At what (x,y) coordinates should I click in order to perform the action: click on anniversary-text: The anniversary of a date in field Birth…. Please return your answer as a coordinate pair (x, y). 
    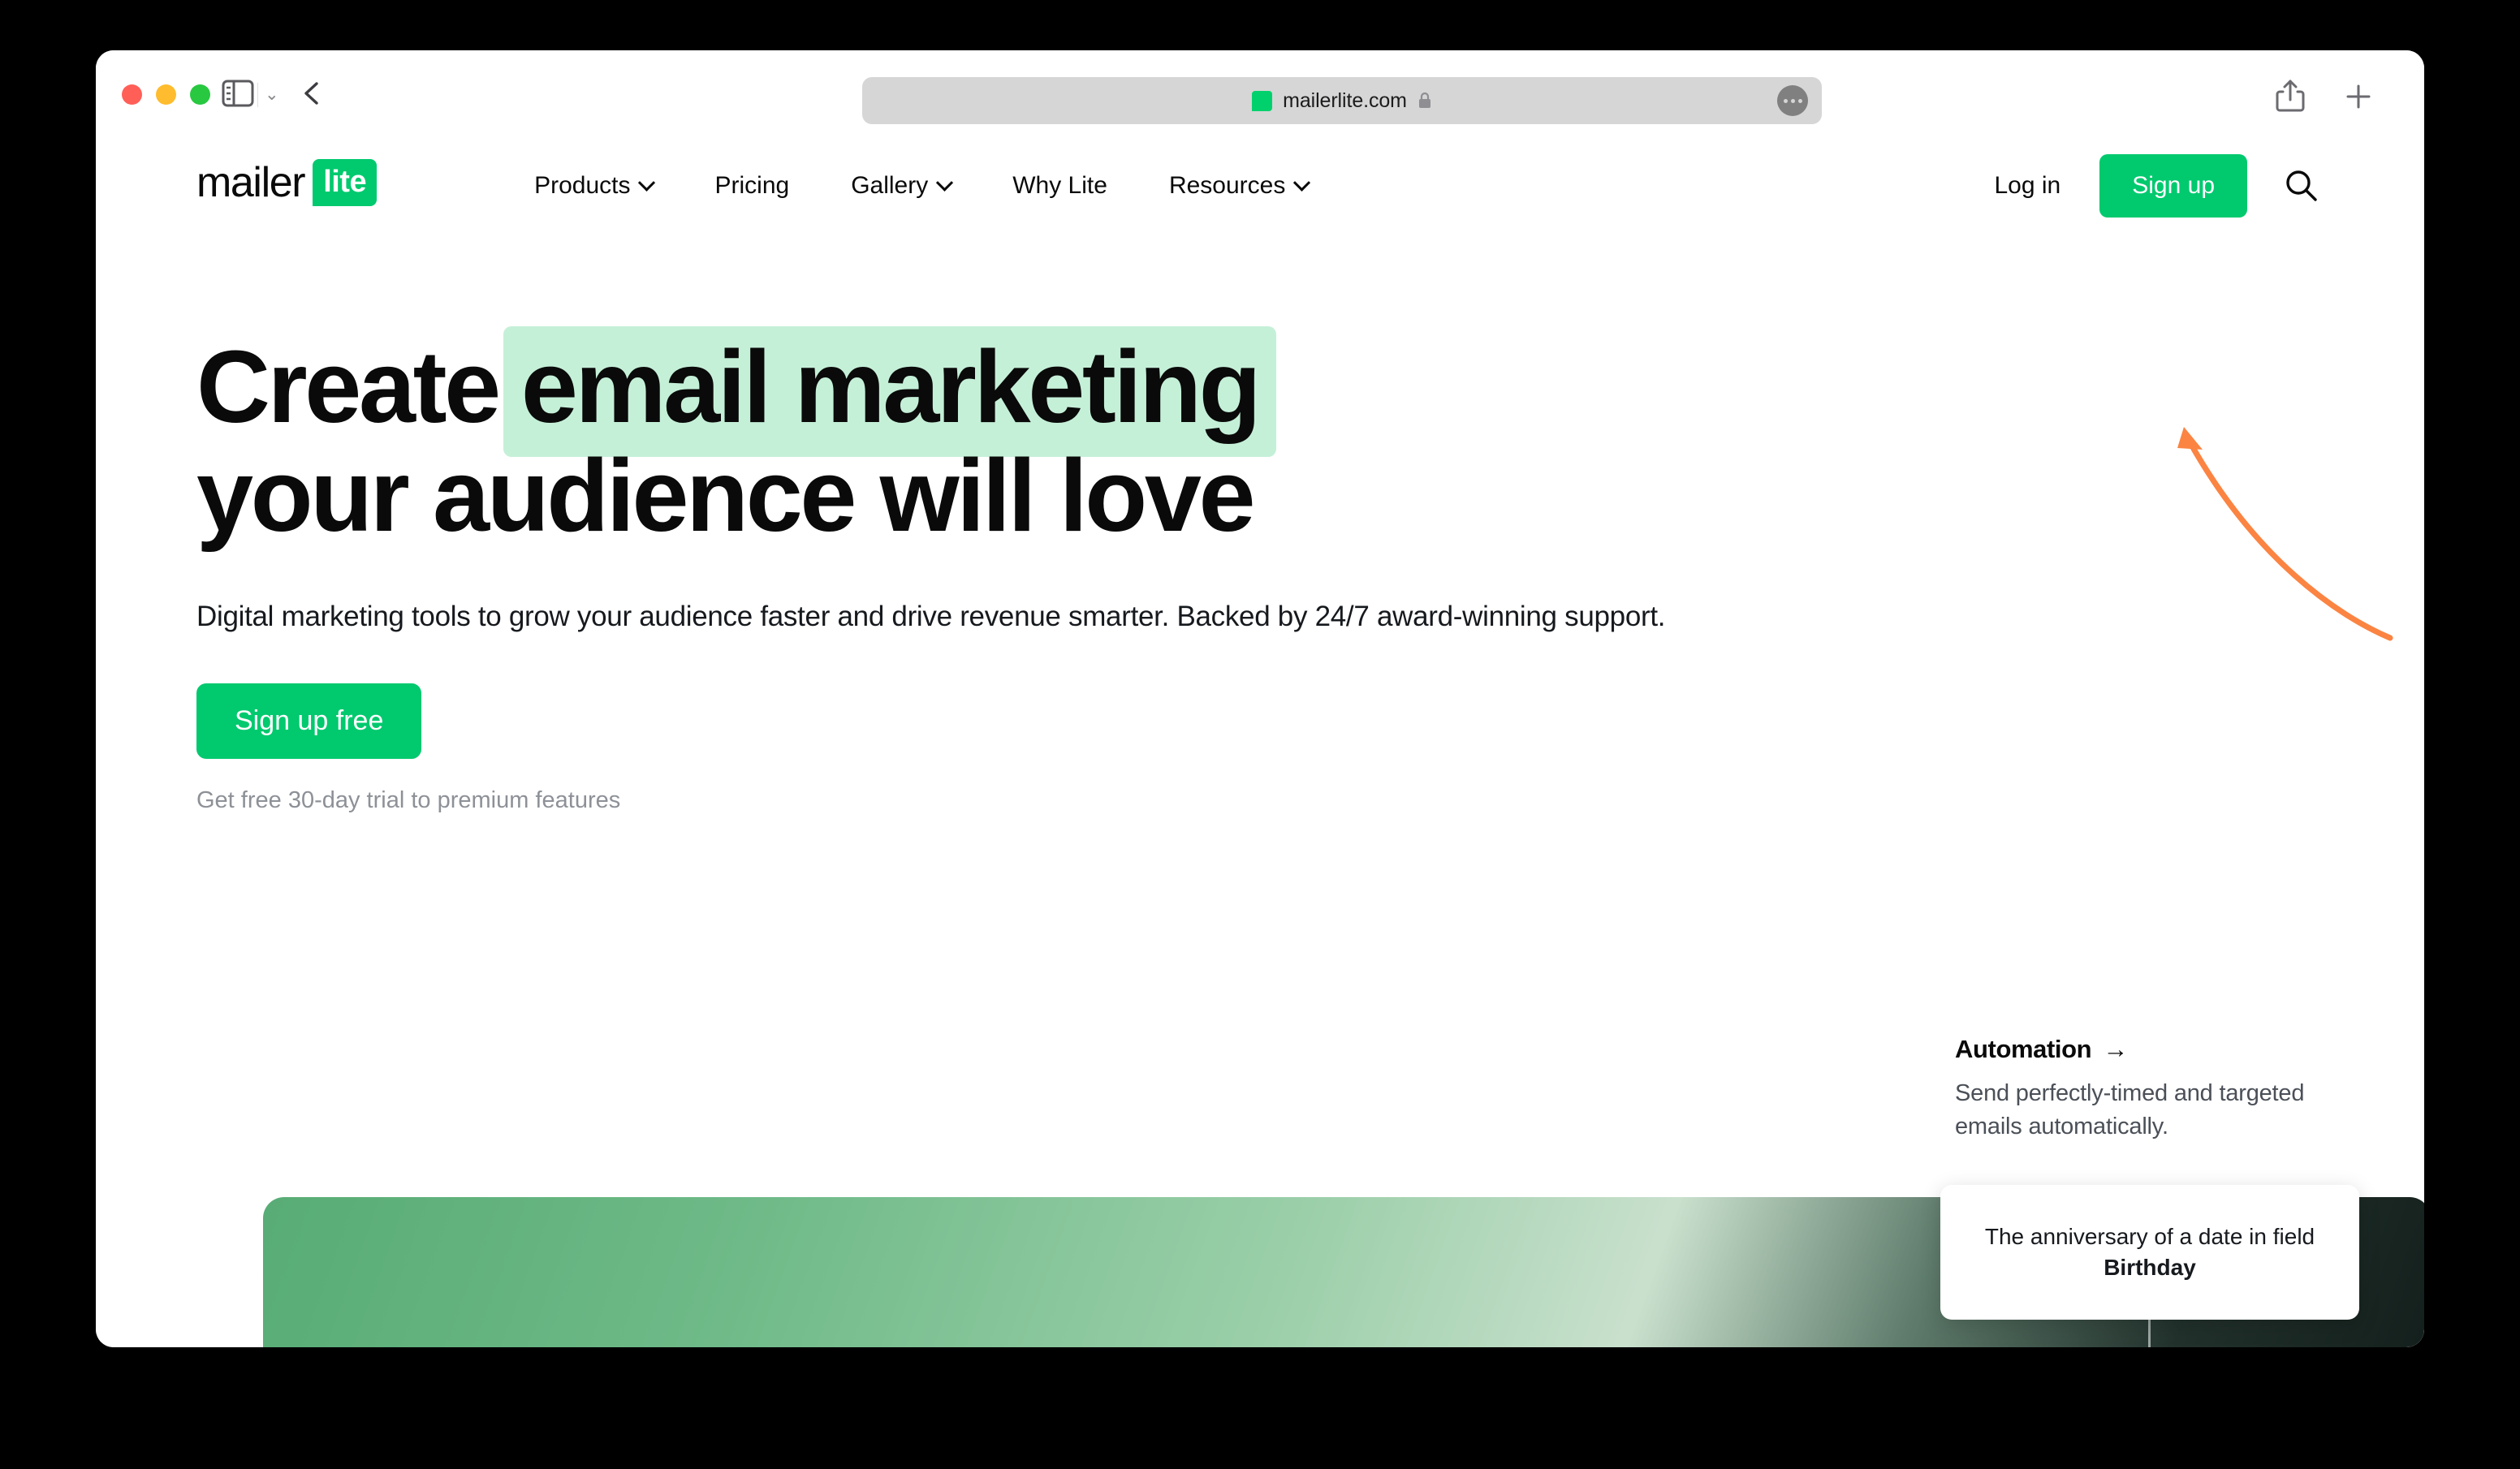
    Looking at the image, I should click on (2149, 1251).